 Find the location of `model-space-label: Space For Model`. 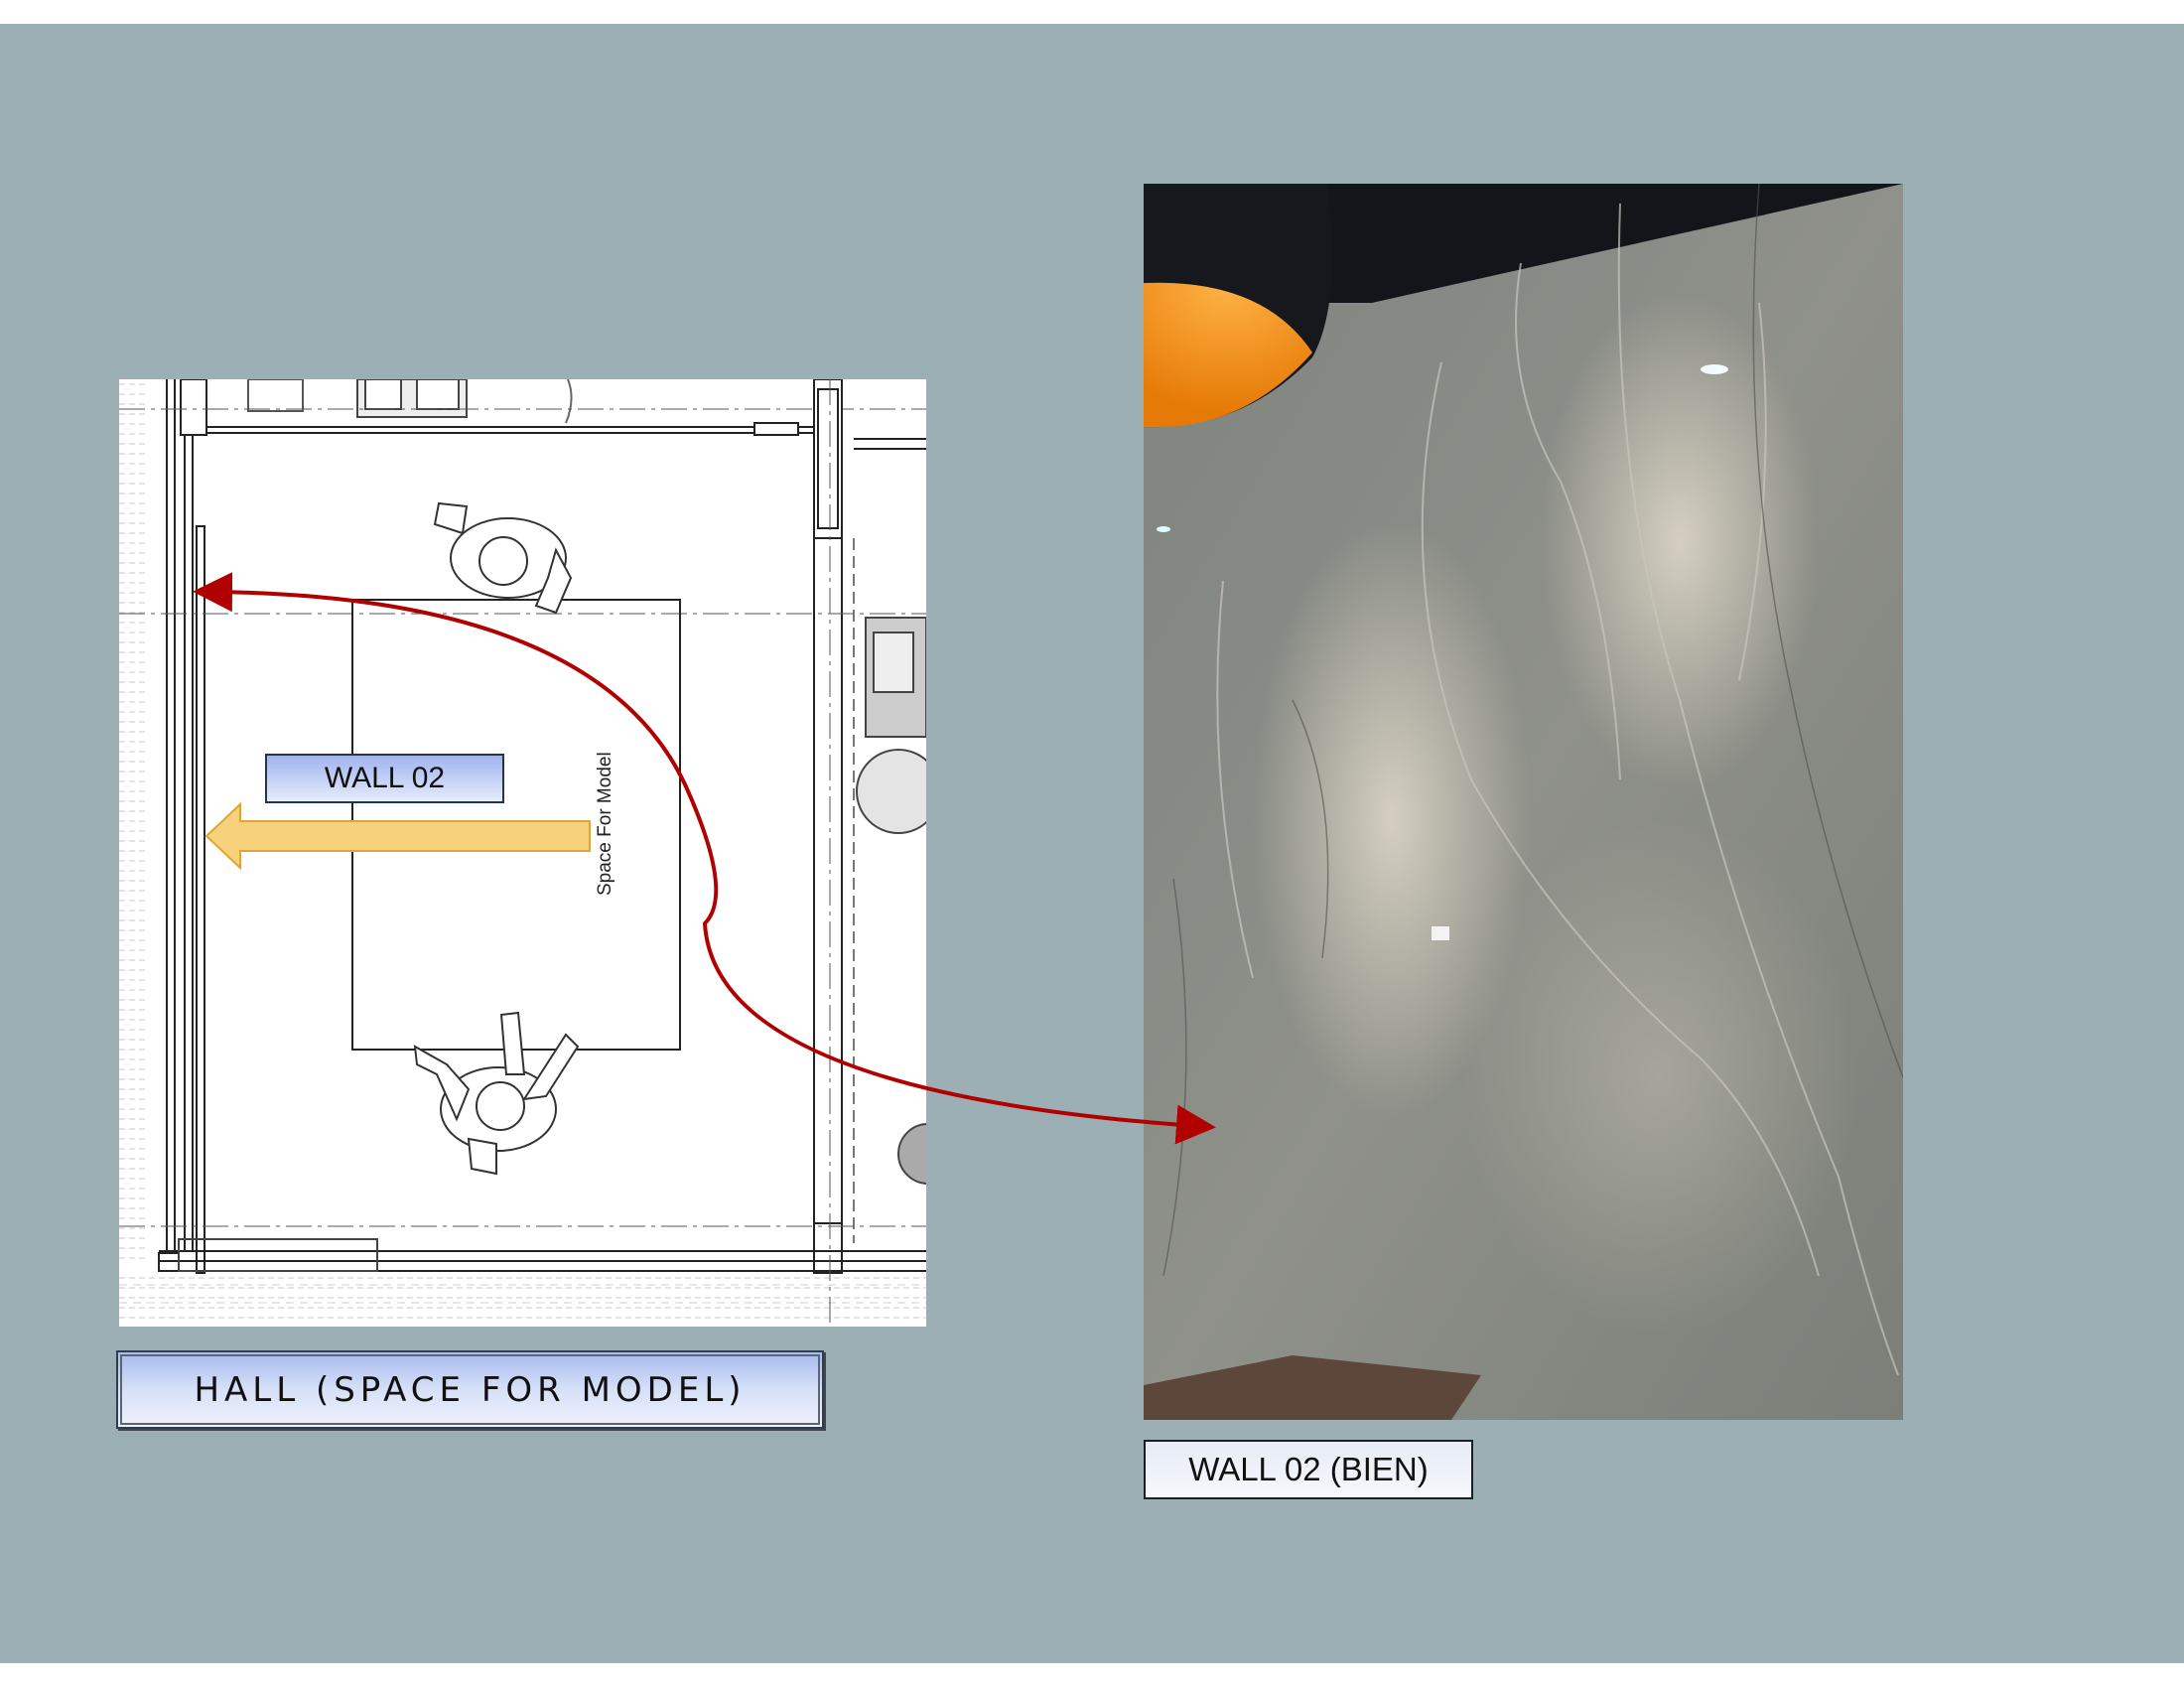

model-space-label: Space For Model is located at coordinates (605, 824).